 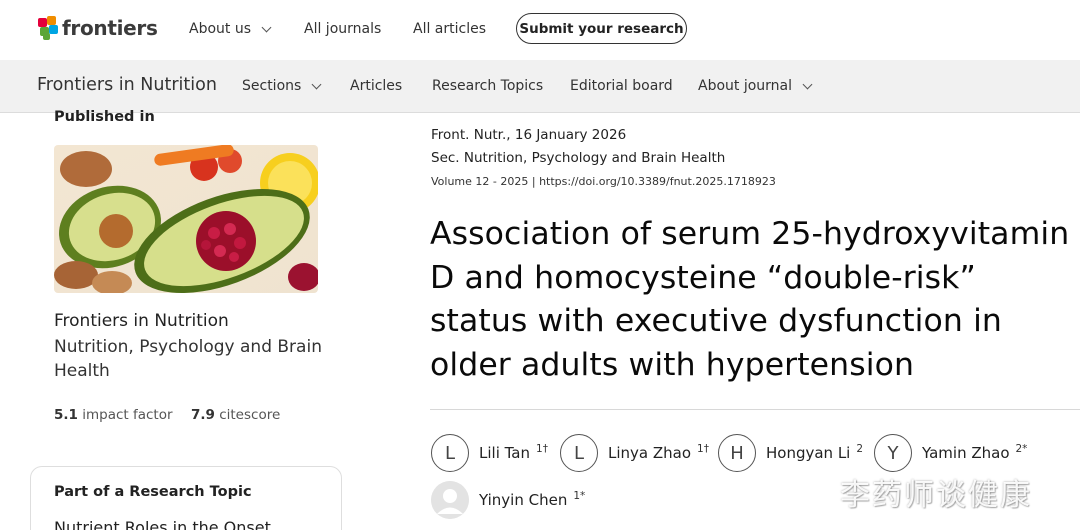 What do you see at coordinates (860, 449) in the screenshot?
I see `author-affiliation: 2` at bounding box center [860, 449].